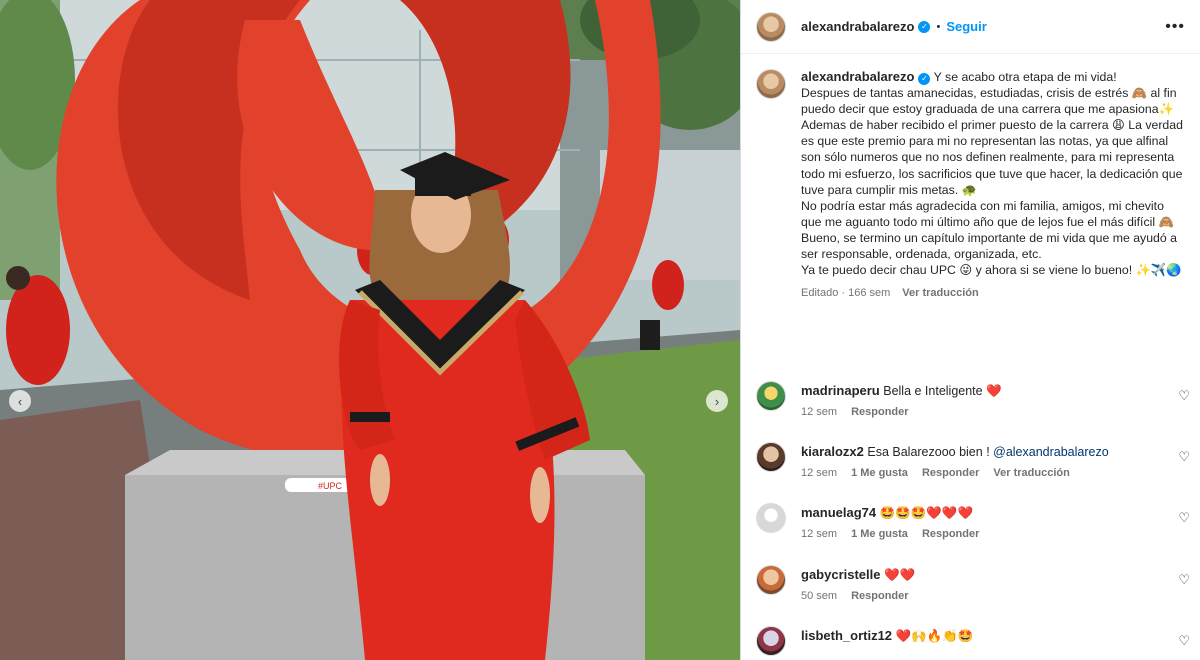  What do you see at coordinates (950, 513) in the screenshot?
I see `comment-emoji: ❤️❤️❤️` at bounding box center [950, 513].